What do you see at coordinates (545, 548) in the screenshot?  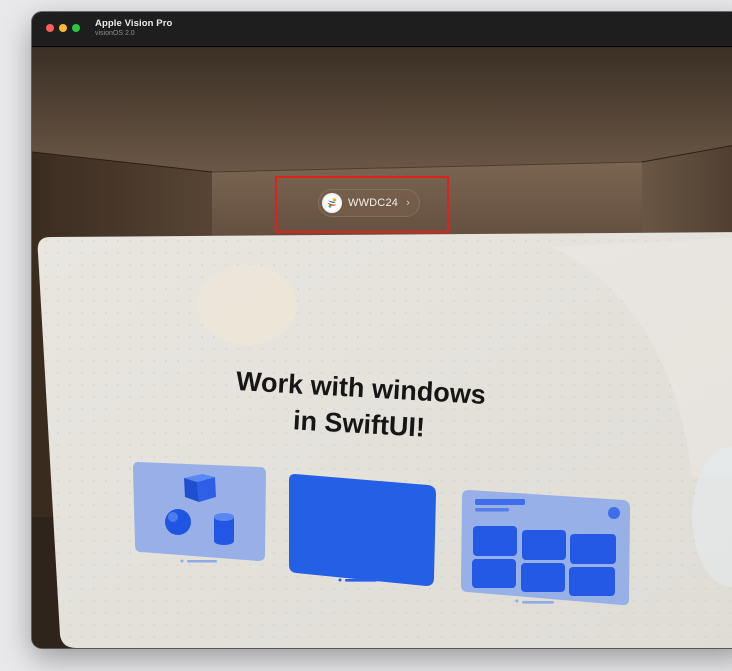 I see `dashboard-card-button` at bounding box center [545, 548].